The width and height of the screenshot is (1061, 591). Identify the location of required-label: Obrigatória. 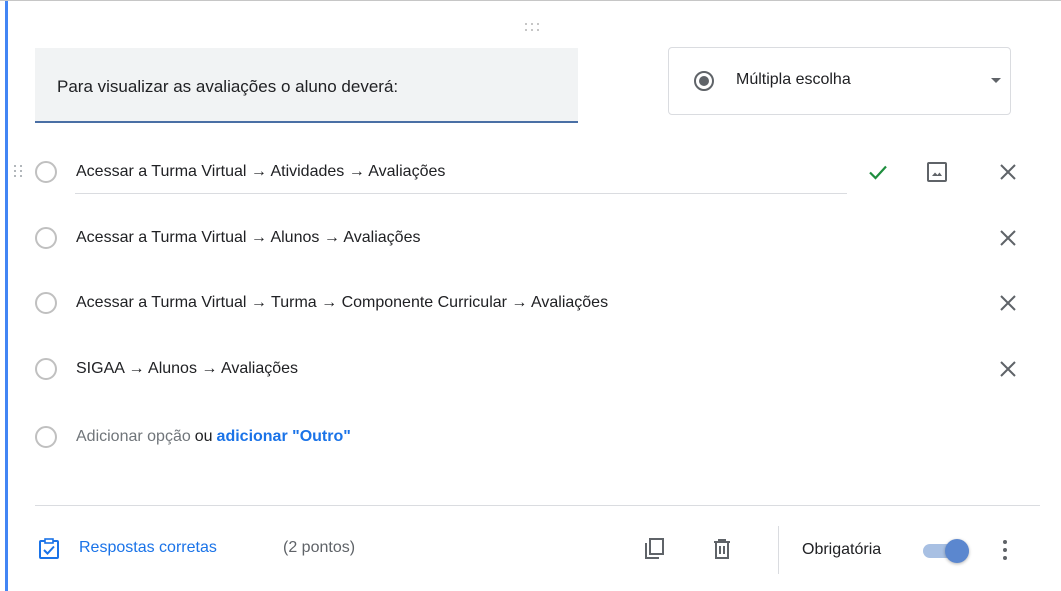
(842, 549).